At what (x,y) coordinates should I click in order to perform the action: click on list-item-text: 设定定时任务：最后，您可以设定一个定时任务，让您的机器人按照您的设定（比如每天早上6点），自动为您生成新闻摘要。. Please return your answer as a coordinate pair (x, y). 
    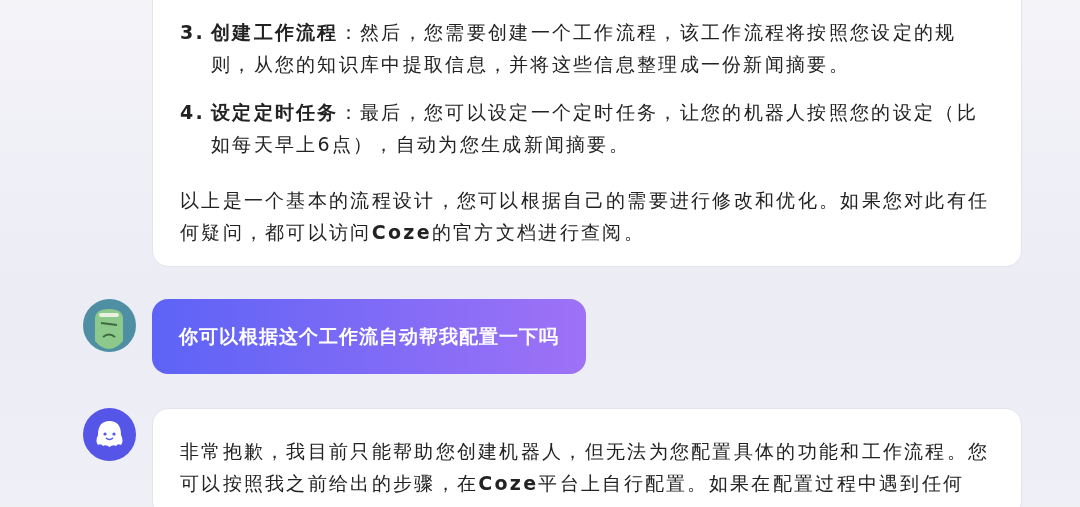
    Looking at the image, I should click on (595, 128).